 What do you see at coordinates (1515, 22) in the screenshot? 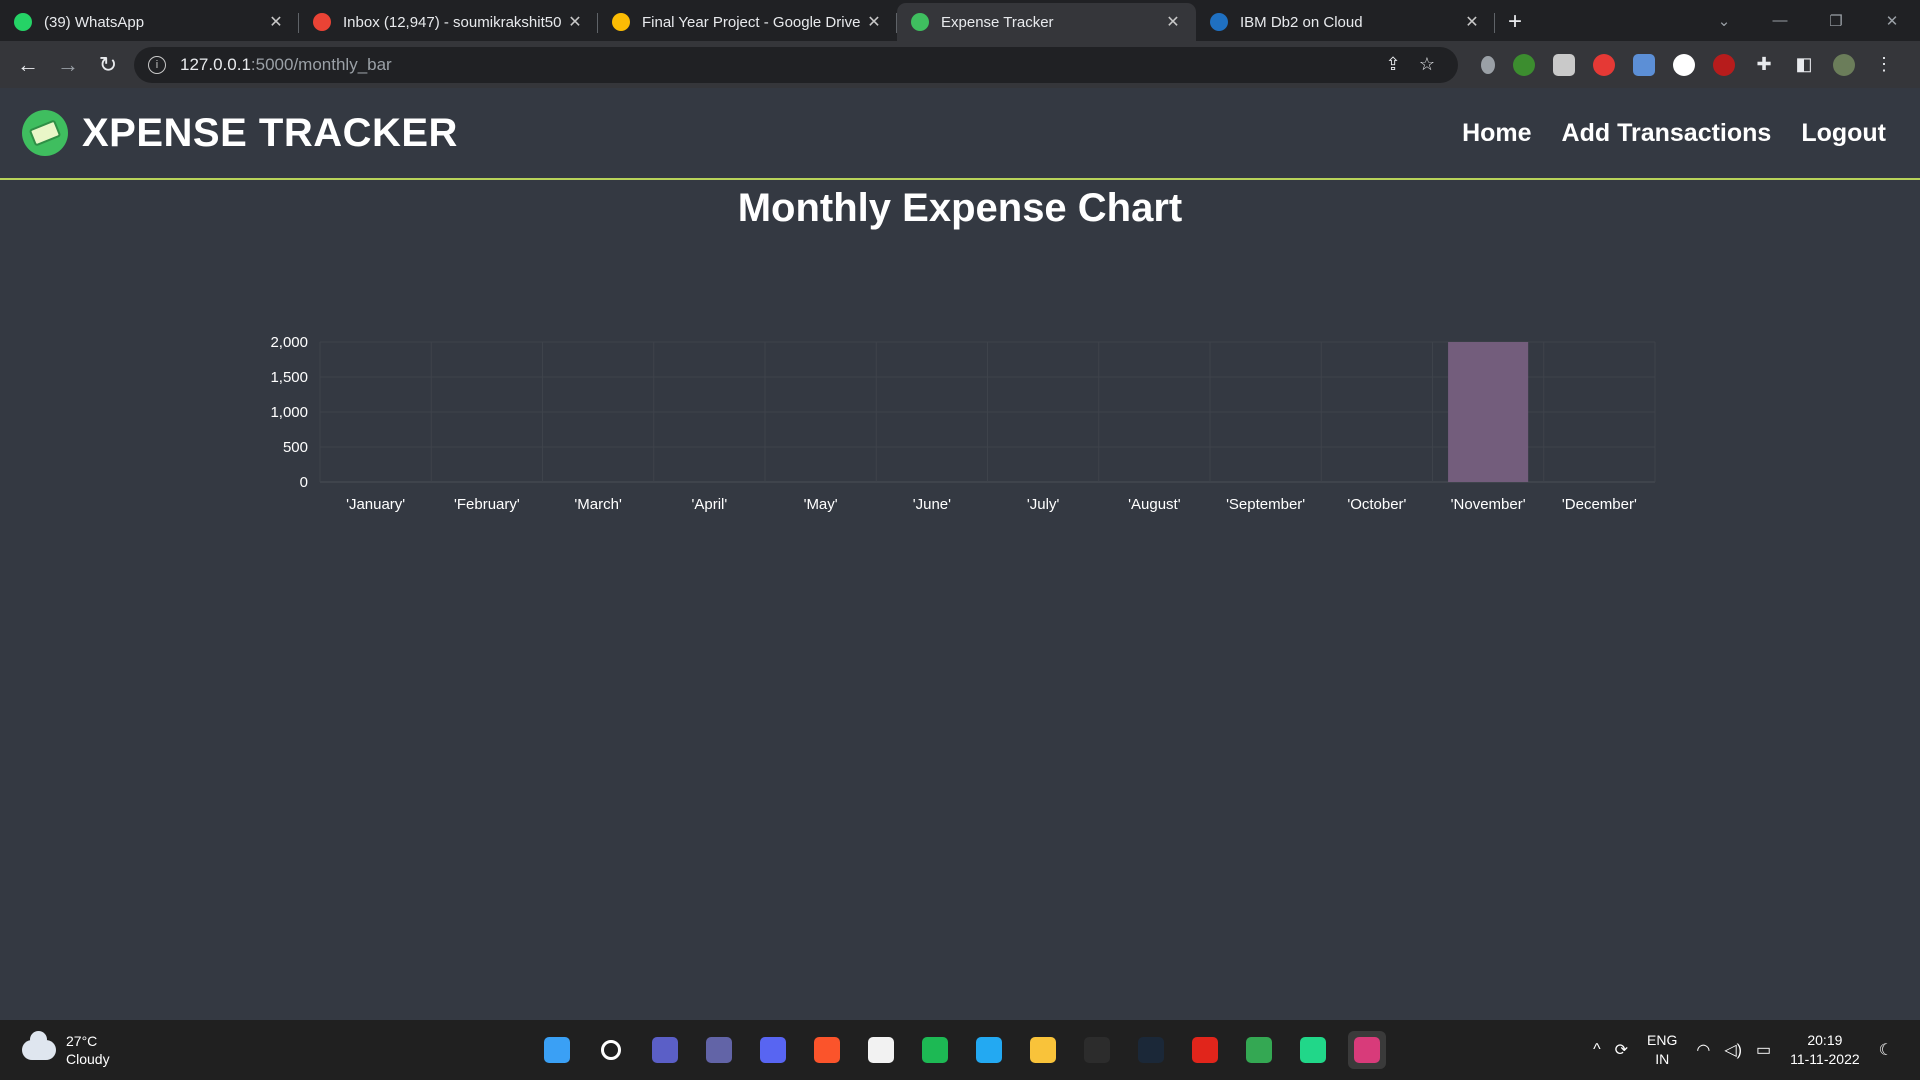
I see `new-tab-button: +` at bounding box center [1515, 22].